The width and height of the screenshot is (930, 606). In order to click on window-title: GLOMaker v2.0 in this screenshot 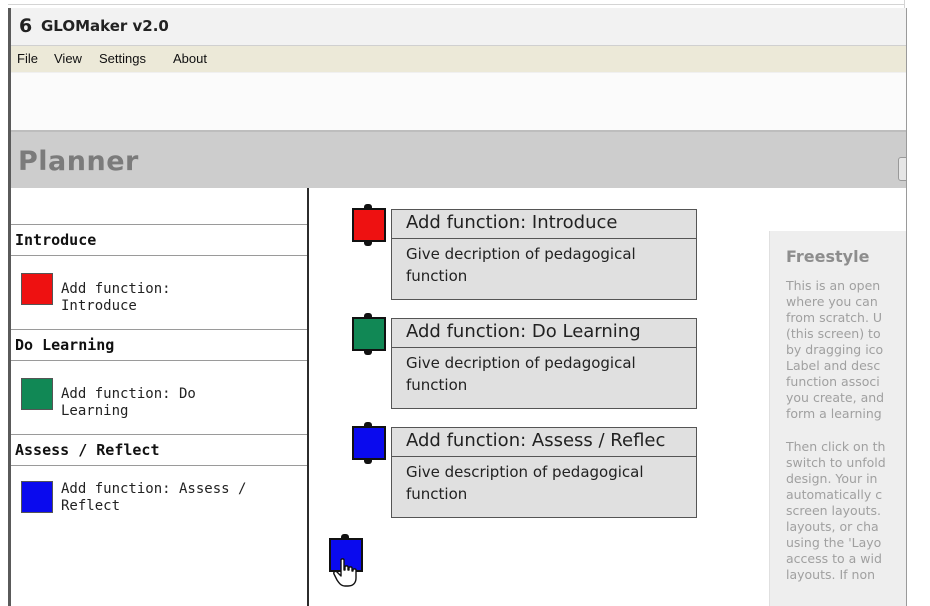, I will do `click(105, 26)`.